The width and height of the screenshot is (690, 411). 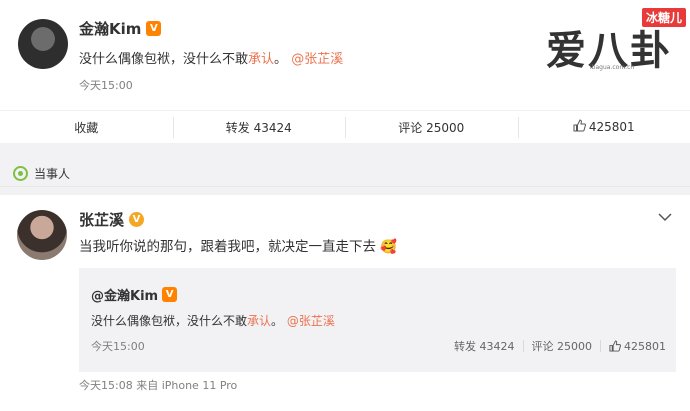 I want to click on avatar, so click(x=43, y=44).